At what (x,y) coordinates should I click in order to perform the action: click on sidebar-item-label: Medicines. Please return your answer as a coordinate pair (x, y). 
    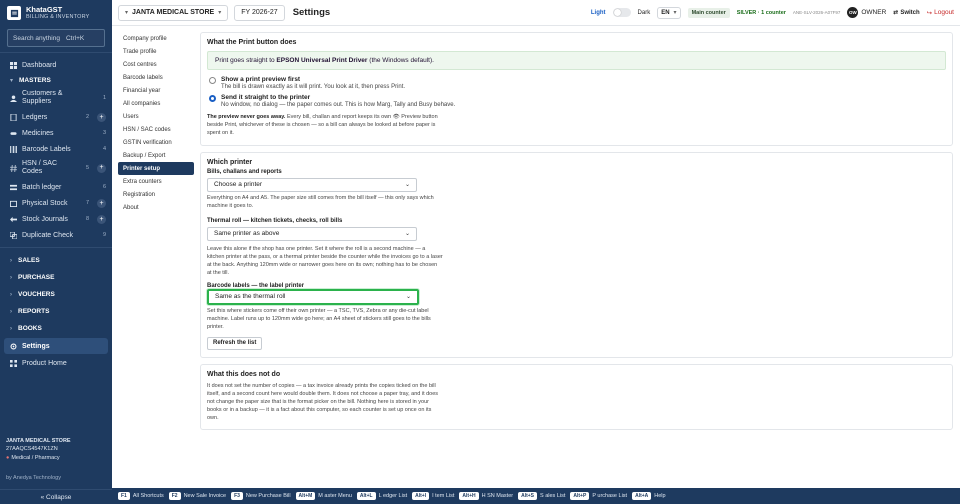
    Looking at the image, I should click on (38, 133).